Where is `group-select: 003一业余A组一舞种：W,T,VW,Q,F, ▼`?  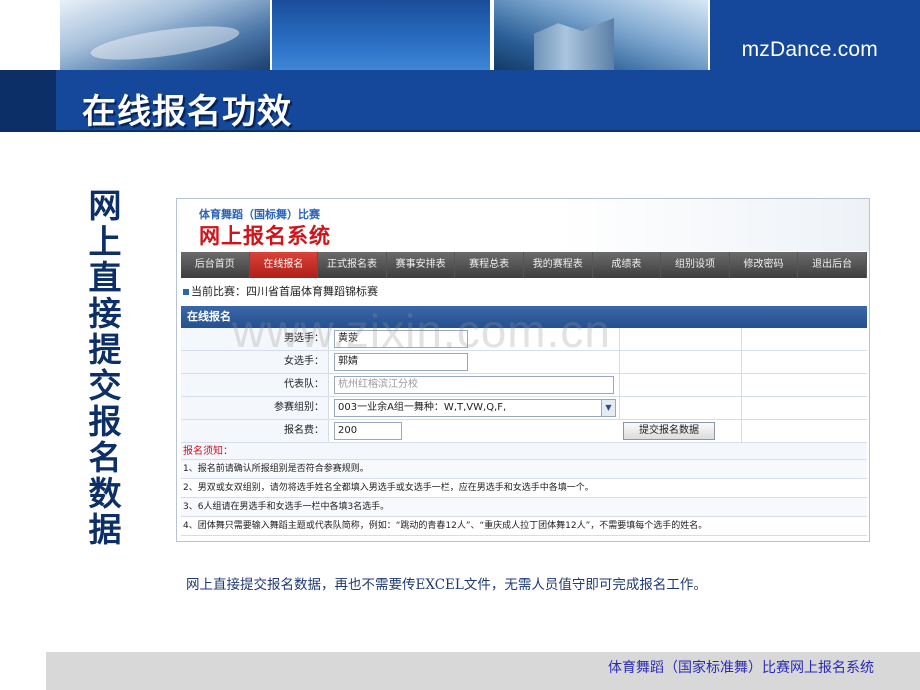 group-select: 003一业余A组一舞种：W,T,VW,Q,F, ▼ is located at coordinates (475, 408).